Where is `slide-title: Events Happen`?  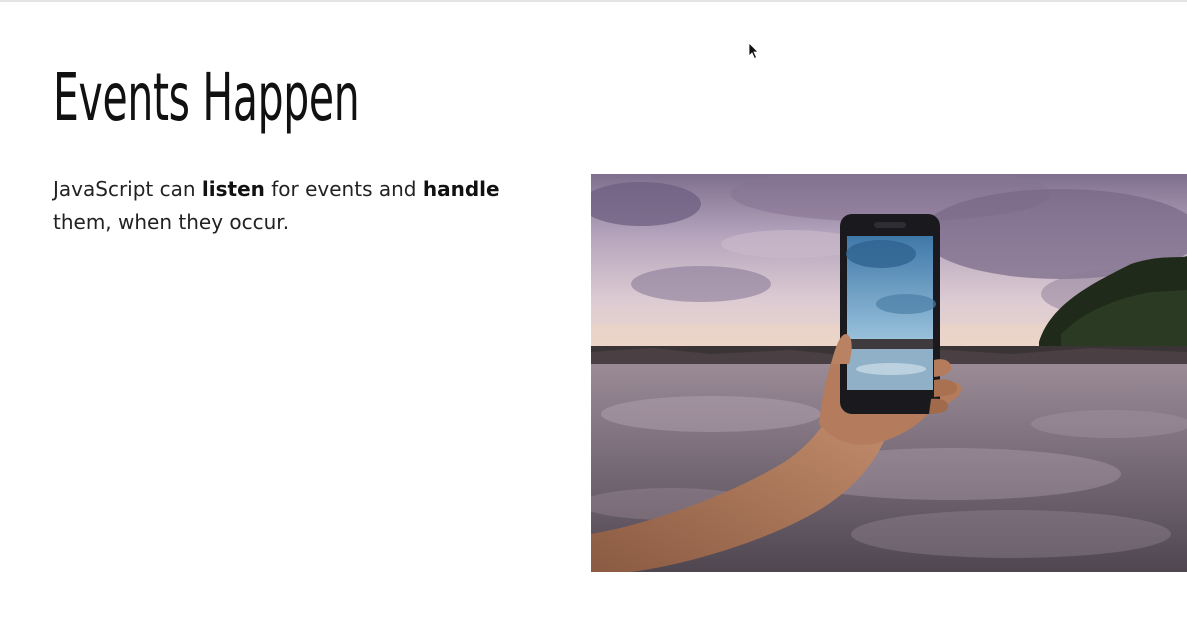 slide-title: Events Happen is located at coordinates (206, 97).